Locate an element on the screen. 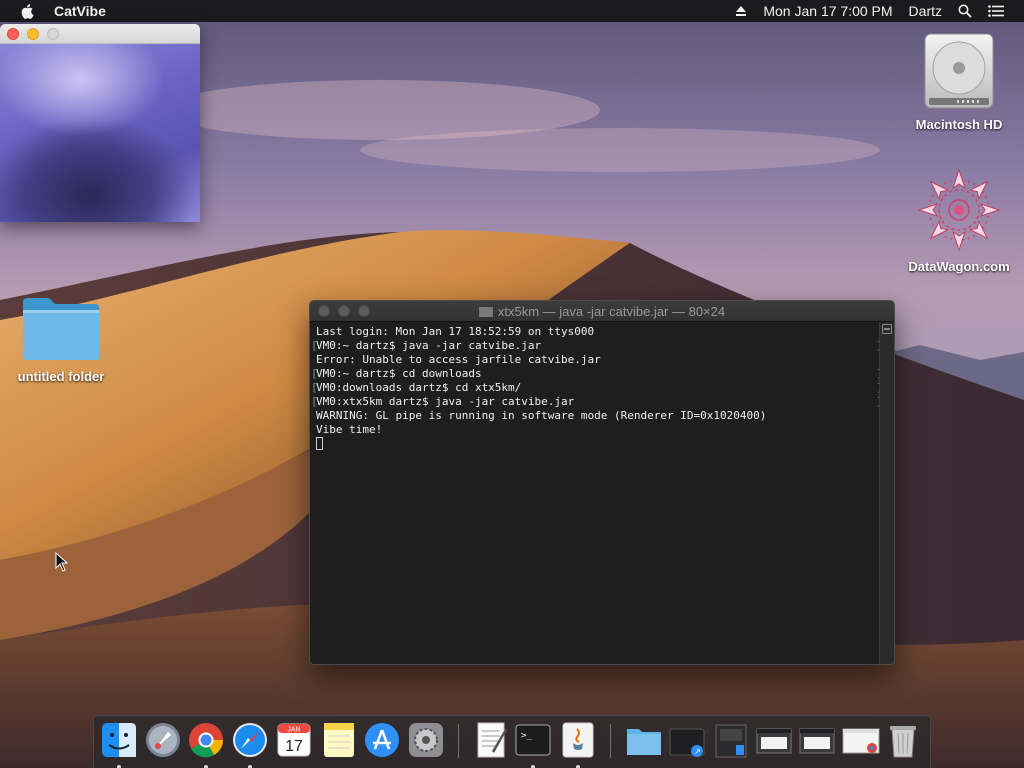 Image resolution: width=1024 pixels, height=768 pixels. notification-center-icon is located at coordinates (996, 11).